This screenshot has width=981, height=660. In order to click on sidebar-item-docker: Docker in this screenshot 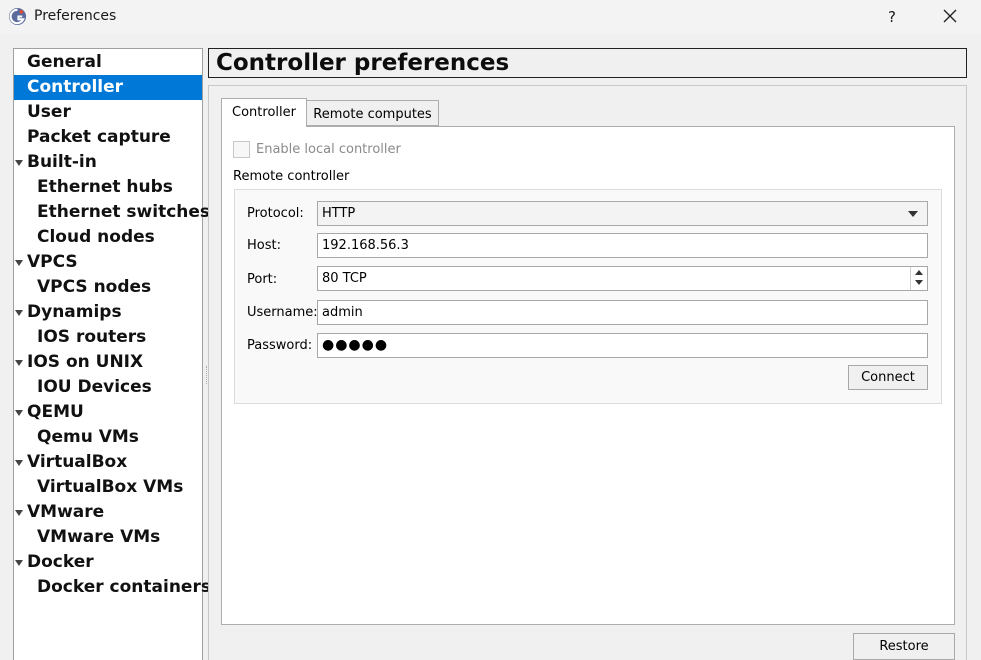, I will do `click(108, 562)`.